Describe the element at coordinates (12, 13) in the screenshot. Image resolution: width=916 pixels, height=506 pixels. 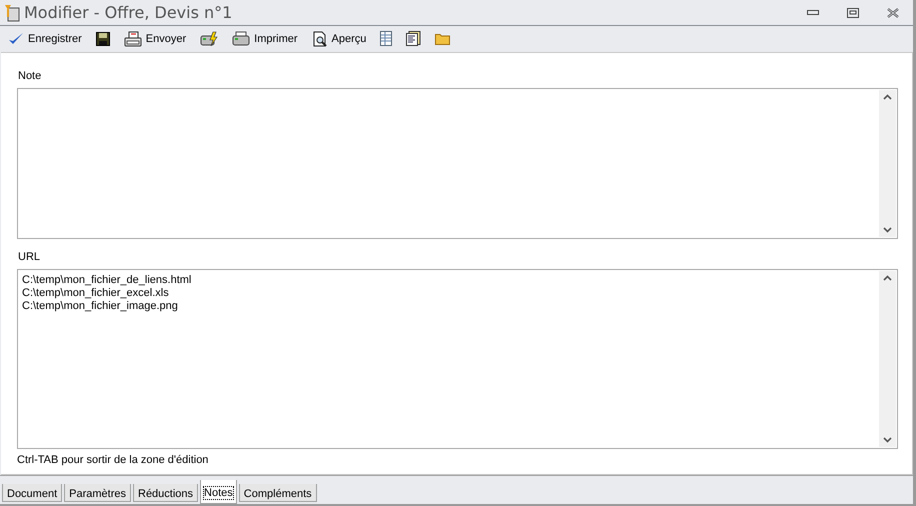
I see `app-icon` at that location.